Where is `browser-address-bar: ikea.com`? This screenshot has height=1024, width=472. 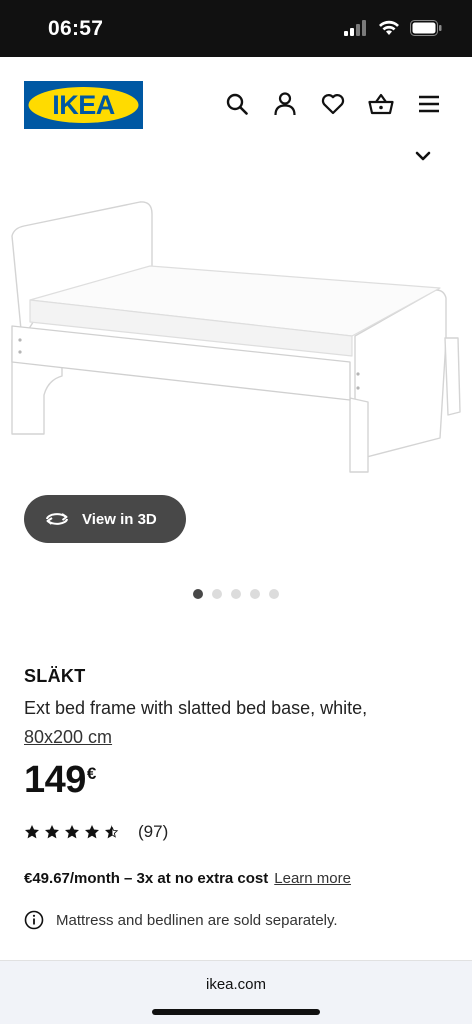 browser-address-bar: ikea.com is located at coordinates (236, 992).